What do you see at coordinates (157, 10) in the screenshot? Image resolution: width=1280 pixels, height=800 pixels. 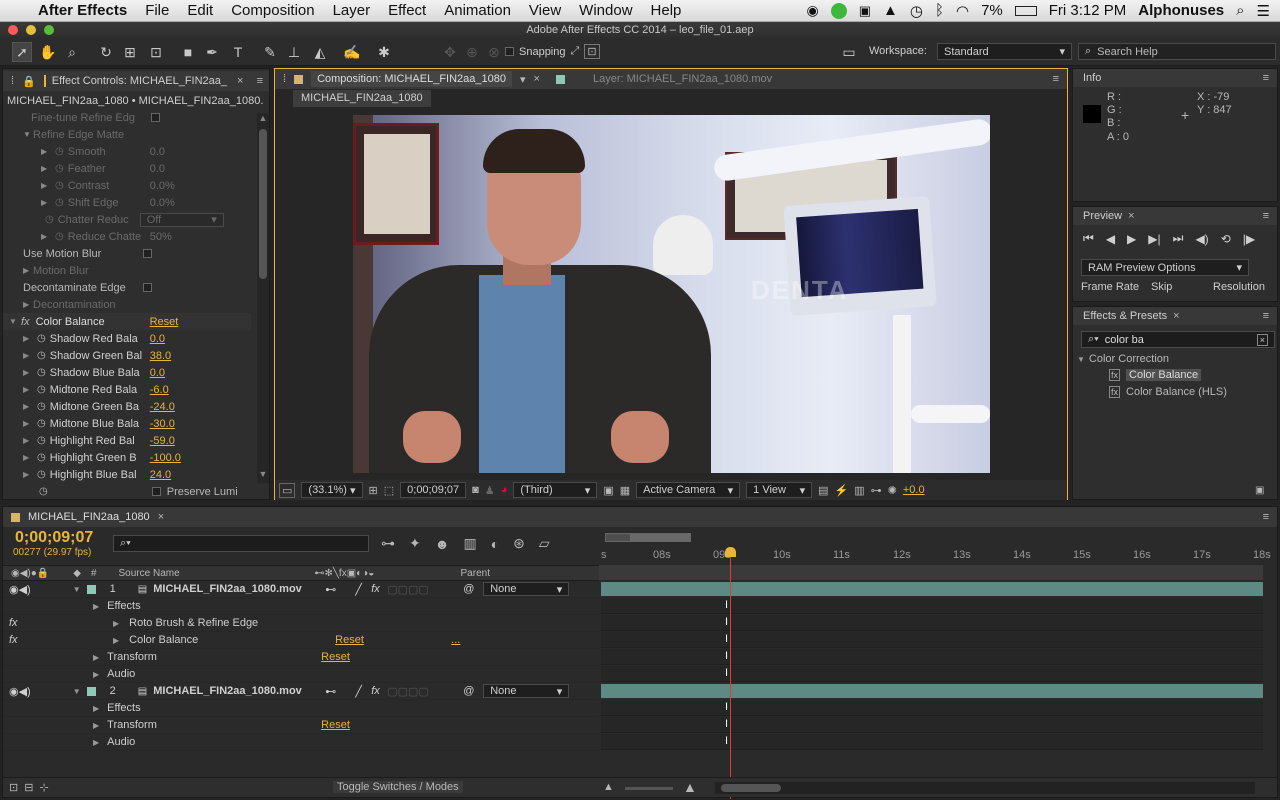 I see `menu-file: File` at bounding box center [157, 10].